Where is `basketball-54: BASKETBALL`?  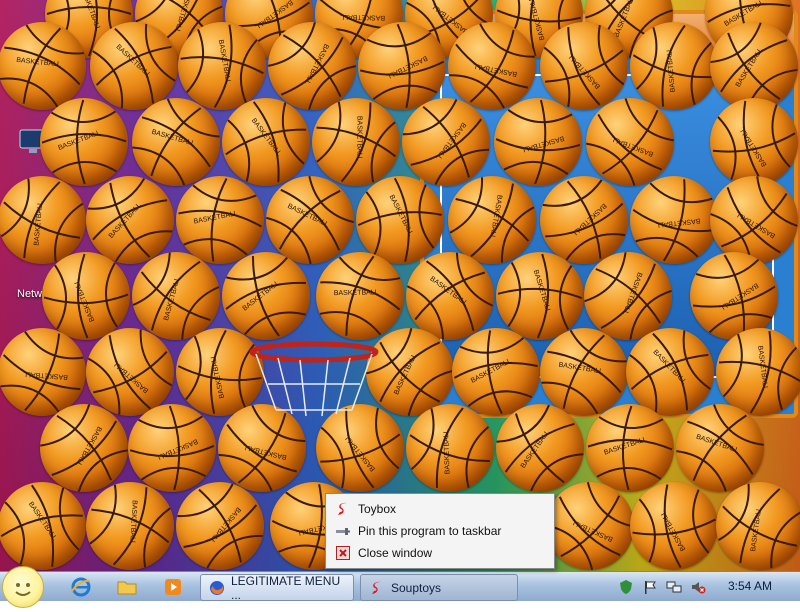 basketball-54: BASKETBALL is located at coordinates (450, 448).